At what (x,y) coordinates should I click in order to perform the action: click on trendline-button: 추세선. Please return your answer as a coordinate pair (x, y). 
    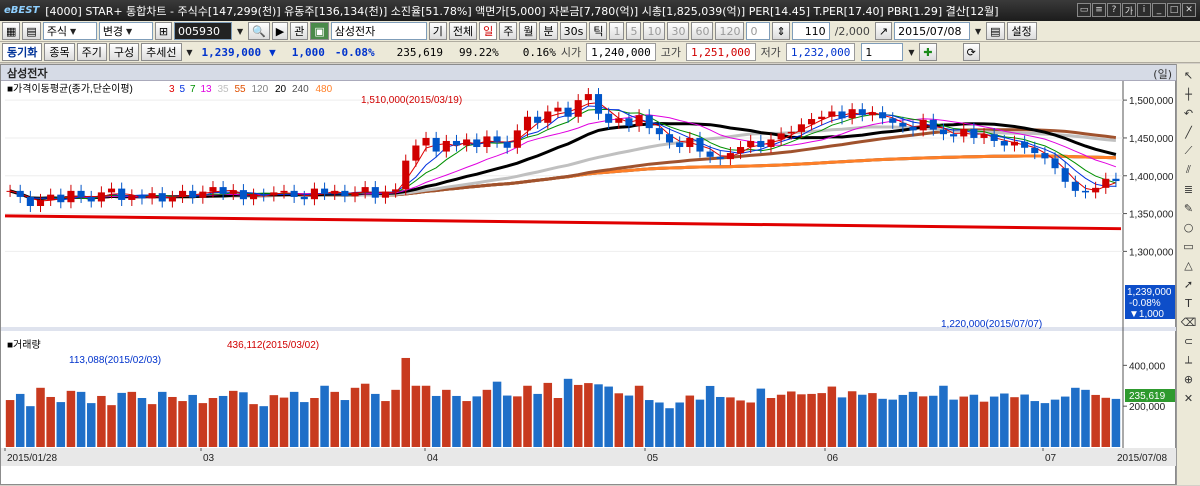
    Looking at the image, I should click on (161, 52).